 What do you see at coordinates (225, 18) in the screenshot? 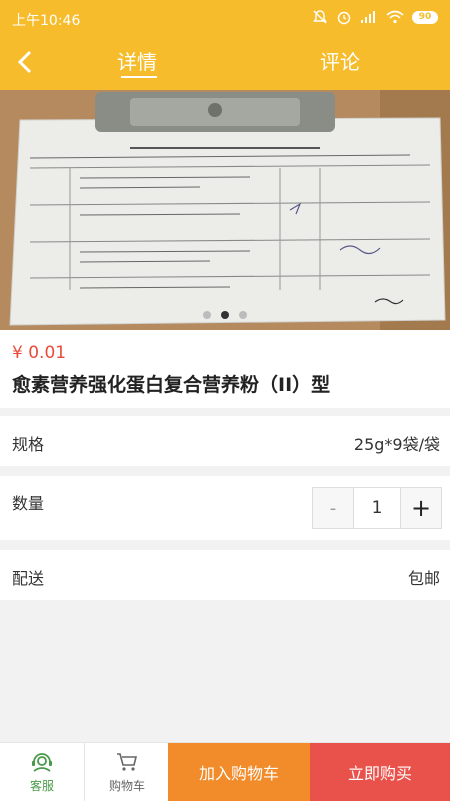
I see `status-bar: 上午10:46 90` at bounding box center [225, 18].